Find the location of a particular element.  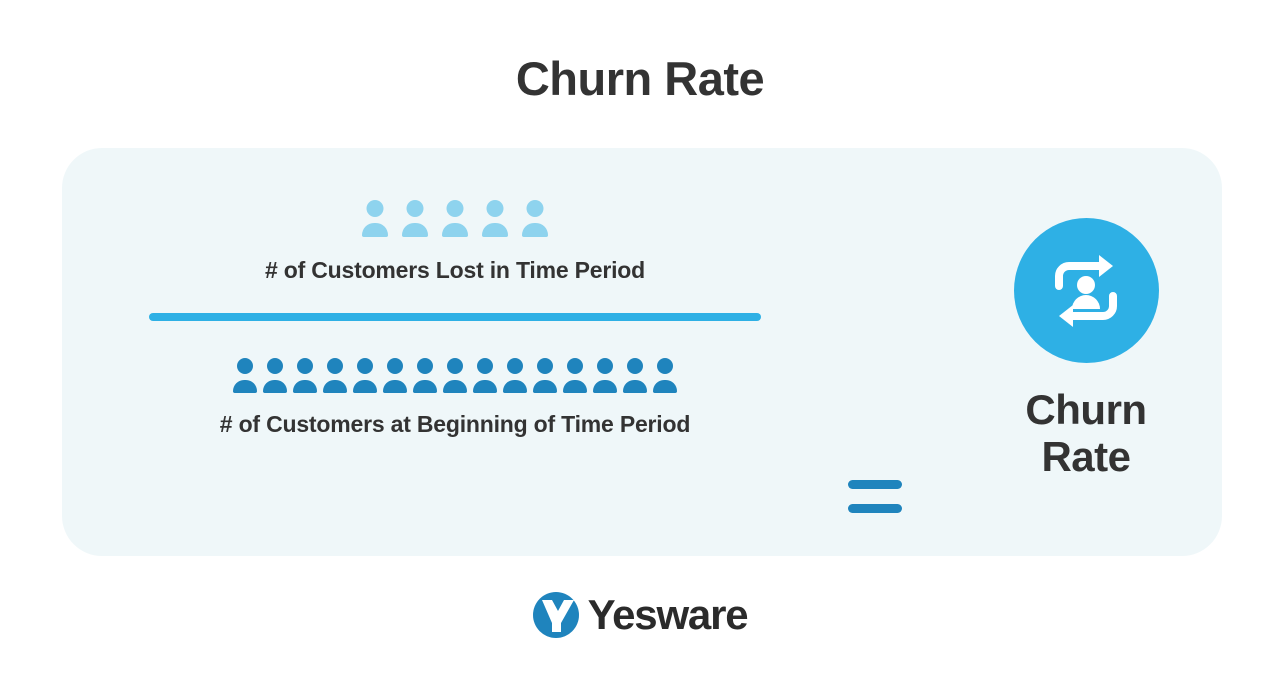

result-label-line-1: Churn is located at coordinates (1086, 409).